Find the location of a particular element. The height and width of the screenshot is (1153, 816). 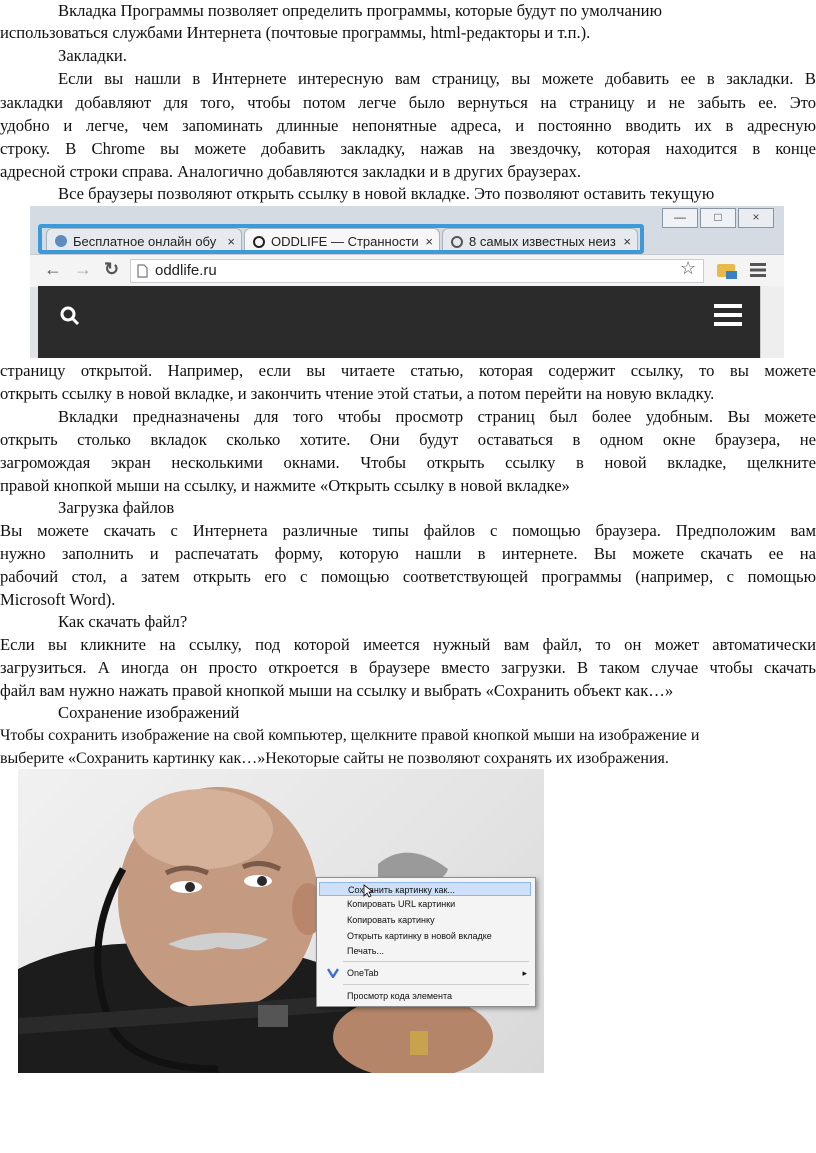

heading-save-images: Сохранение изображений is located at coordinates (149, 712).